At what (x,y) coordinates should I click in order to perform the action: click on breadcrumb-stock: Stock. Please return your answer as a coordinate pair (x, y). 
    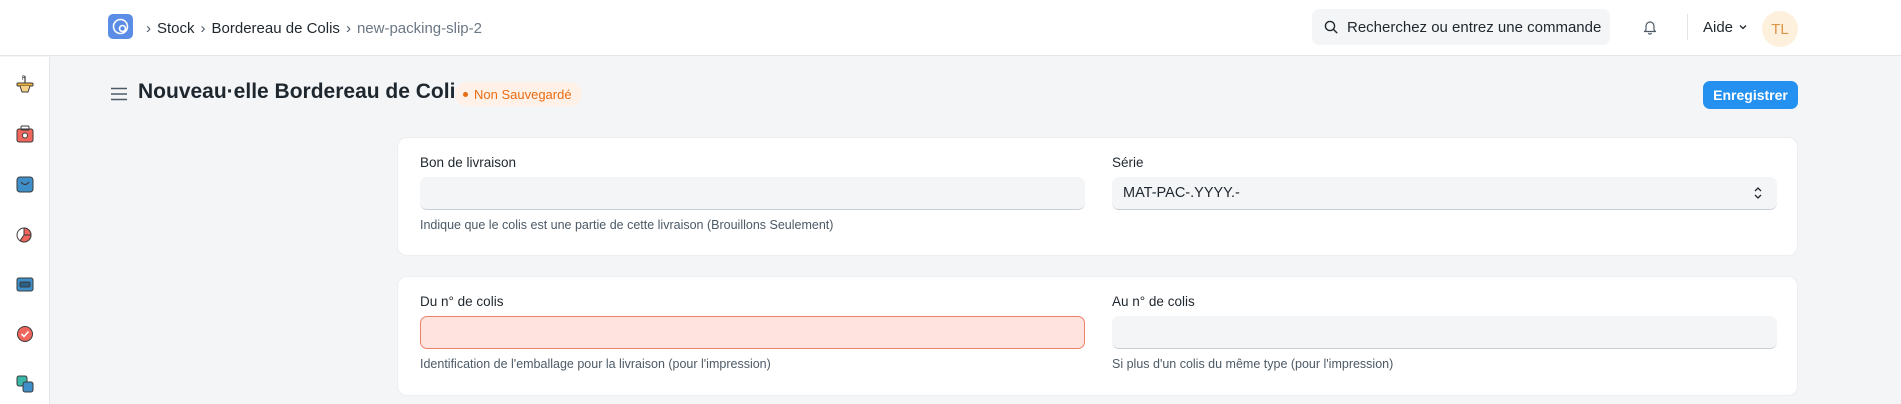
    Looking at the image, I should click on (176, 28).